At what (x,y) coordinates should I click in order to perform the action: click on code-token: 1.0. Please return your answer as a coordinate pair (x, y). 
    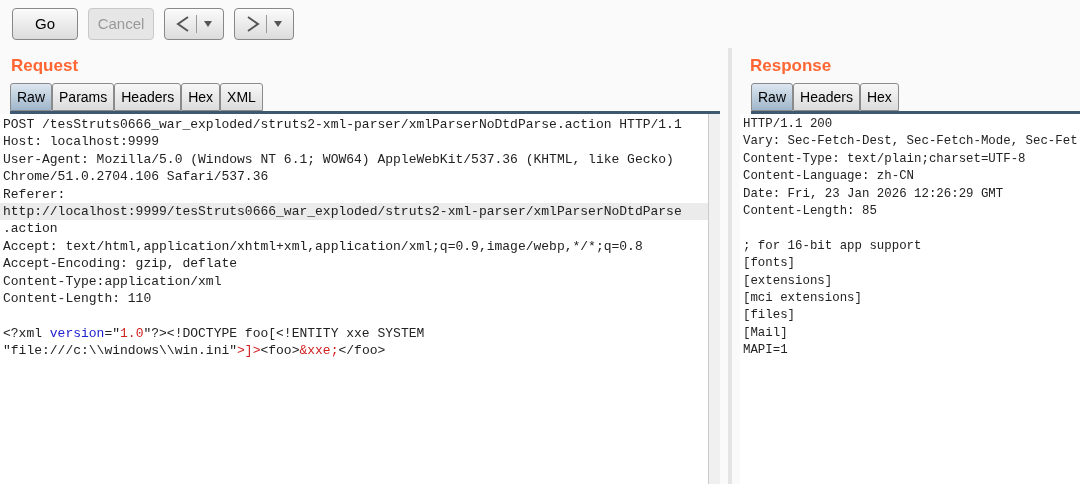
    Looking at the image, I should click on (132, 333).